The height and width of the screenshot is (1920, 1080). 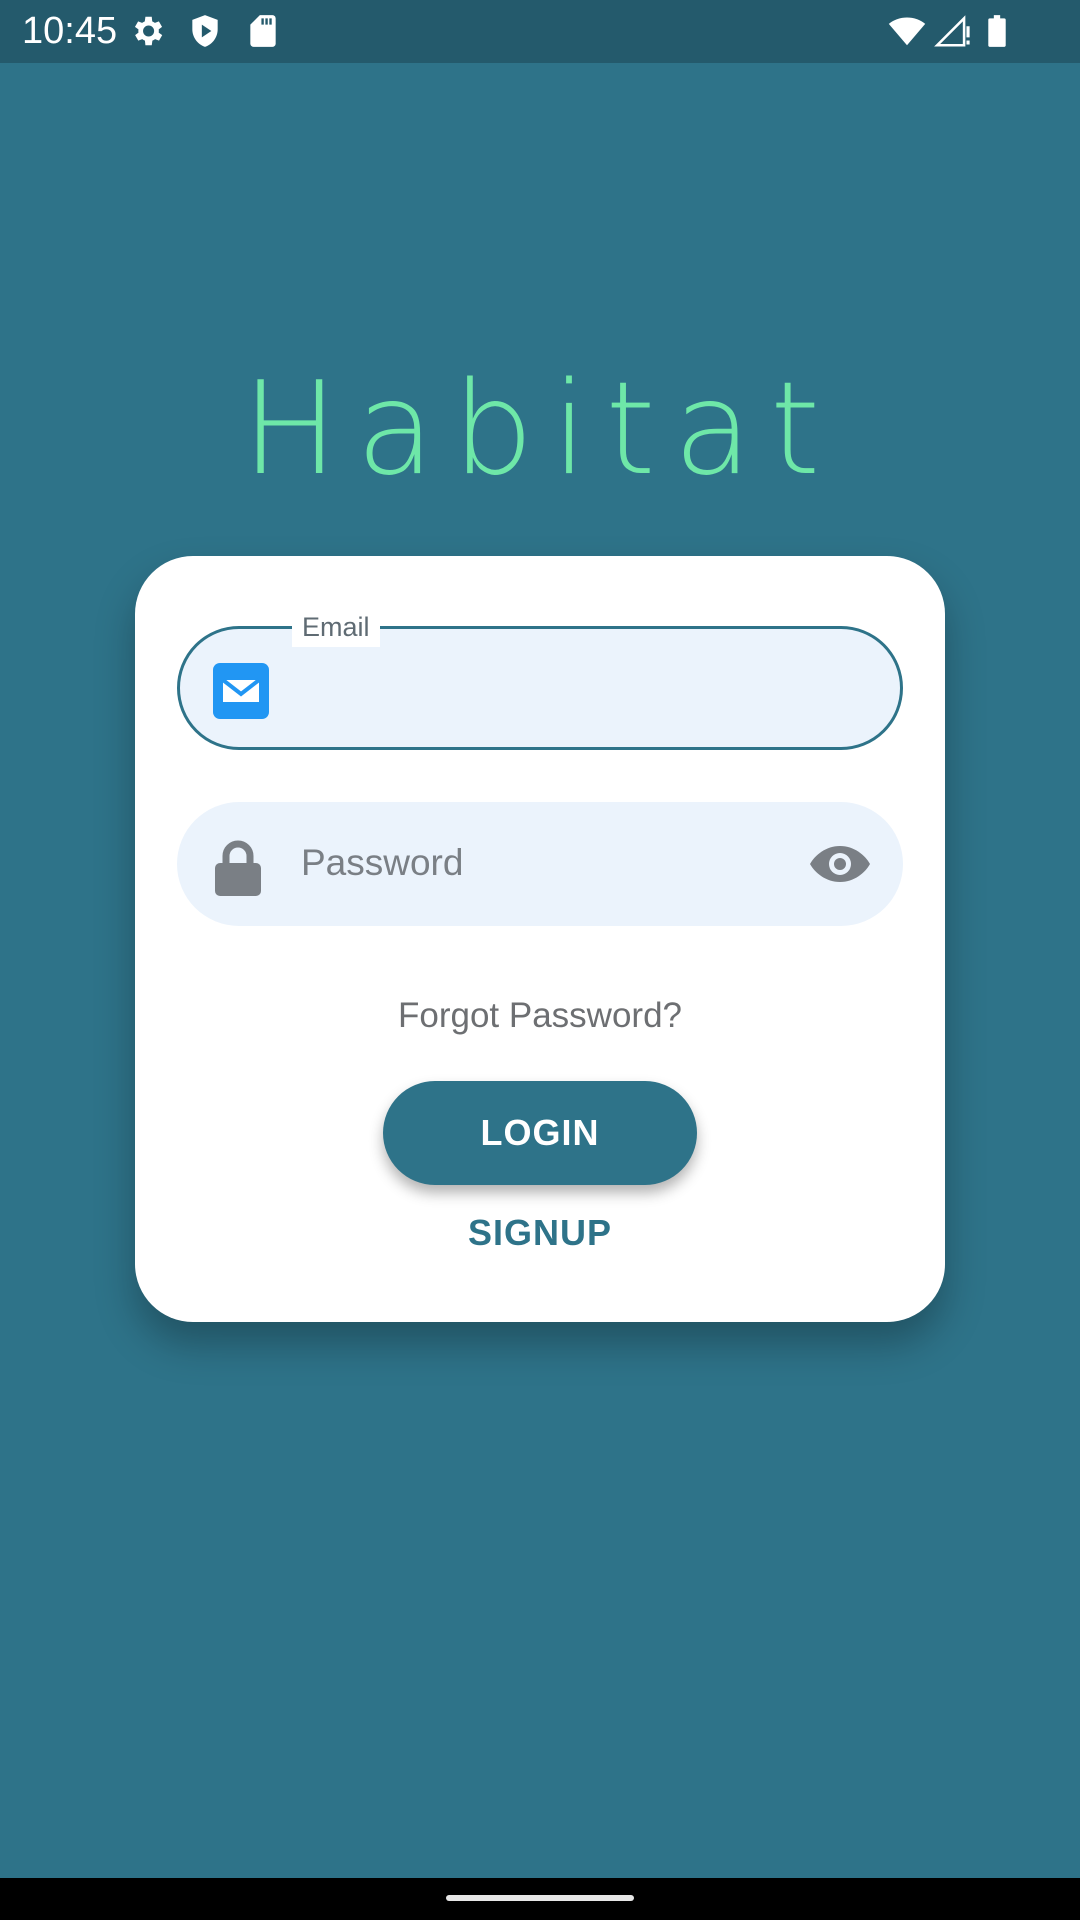 I want to click on status-bar: 10:45, so click(x=540, y=31).